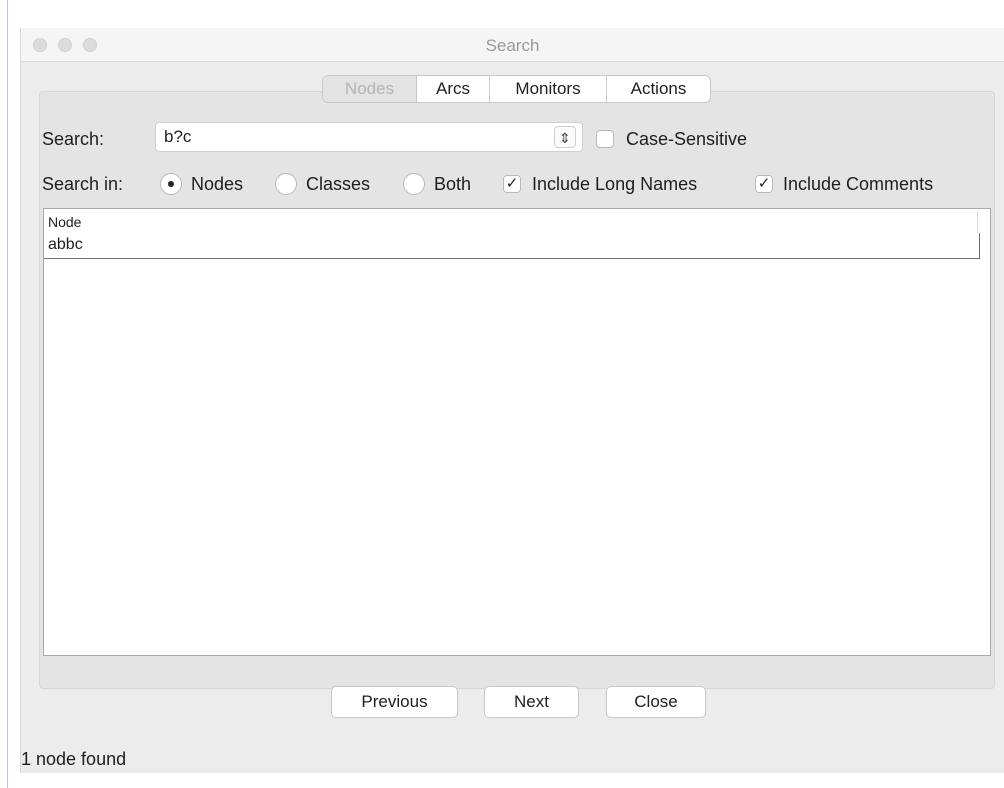 The image size is (1004, 788). What do you see at coordinates (83, 184) in the screenshot?
I see `search-in-label: Search in:` at bounding box center [83, 184].